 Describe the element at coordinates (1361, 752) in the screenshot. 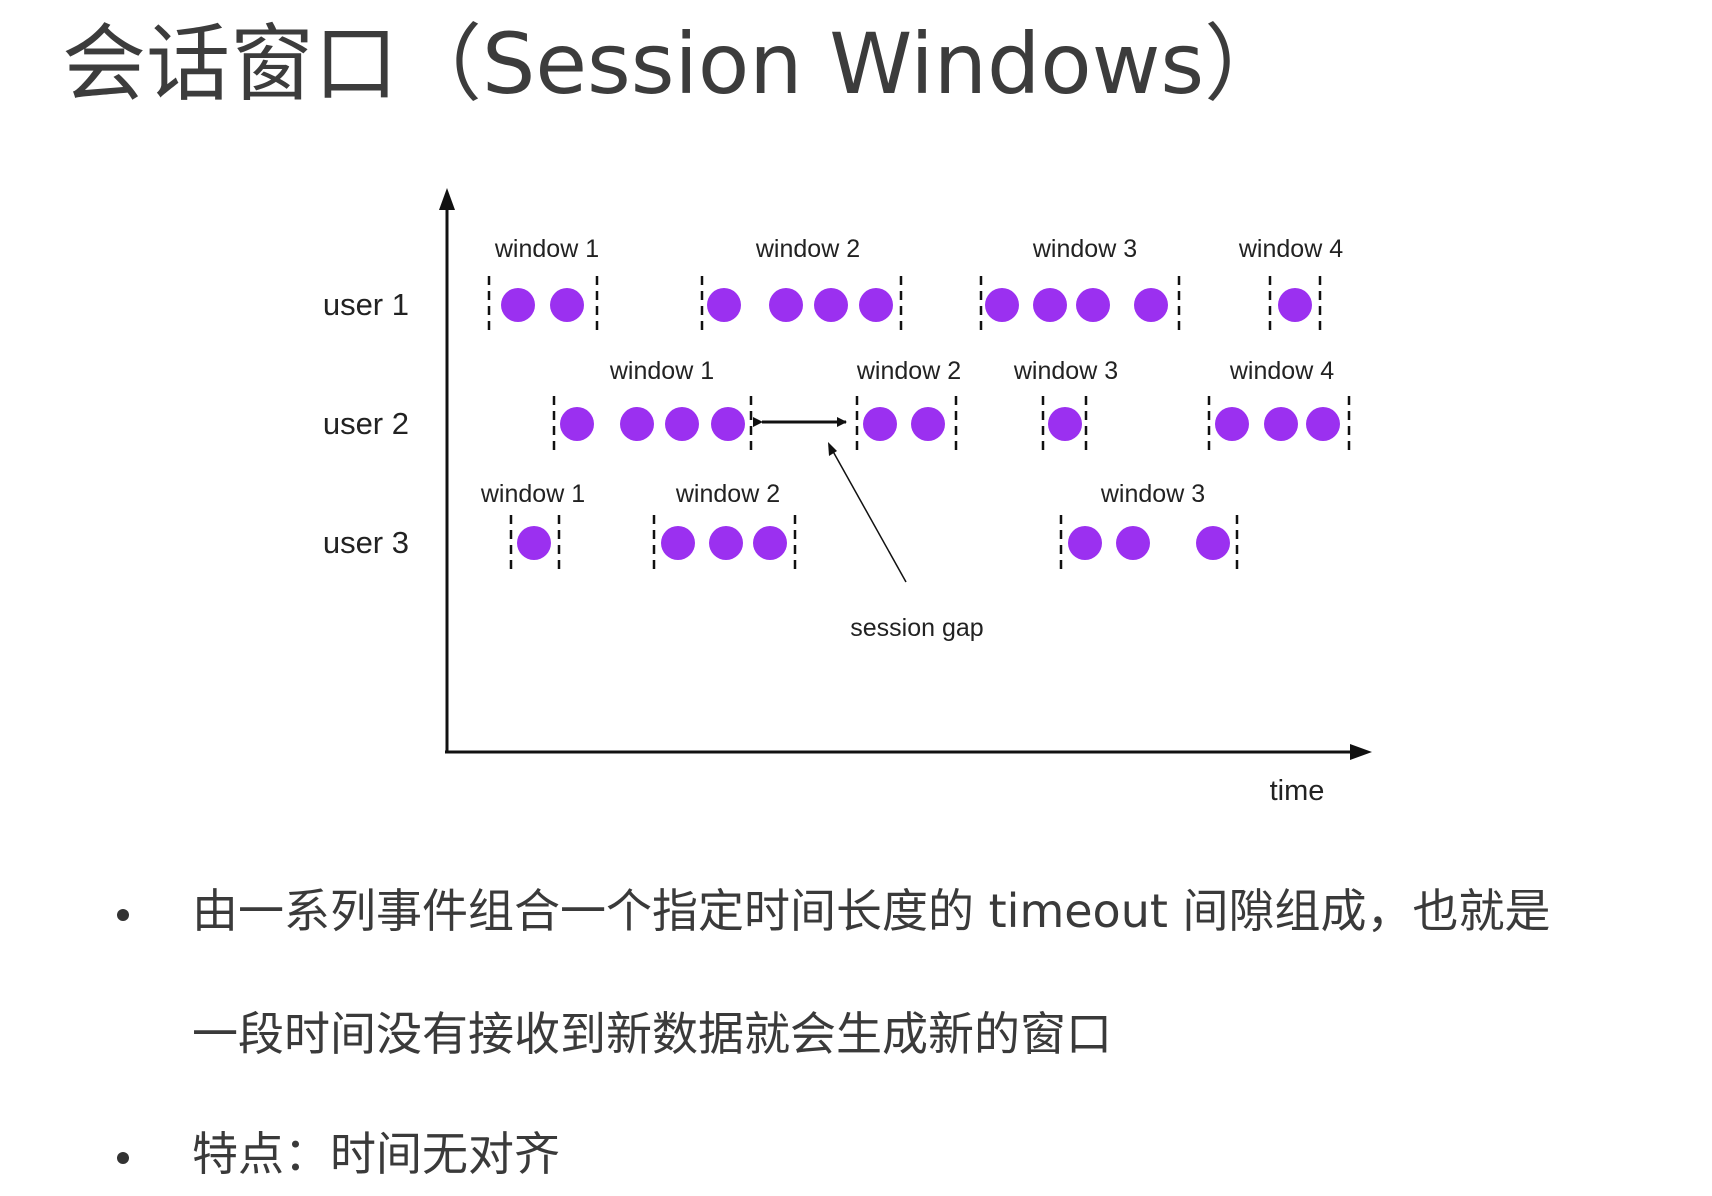

I see `x-axis-arrowhead` at that location.